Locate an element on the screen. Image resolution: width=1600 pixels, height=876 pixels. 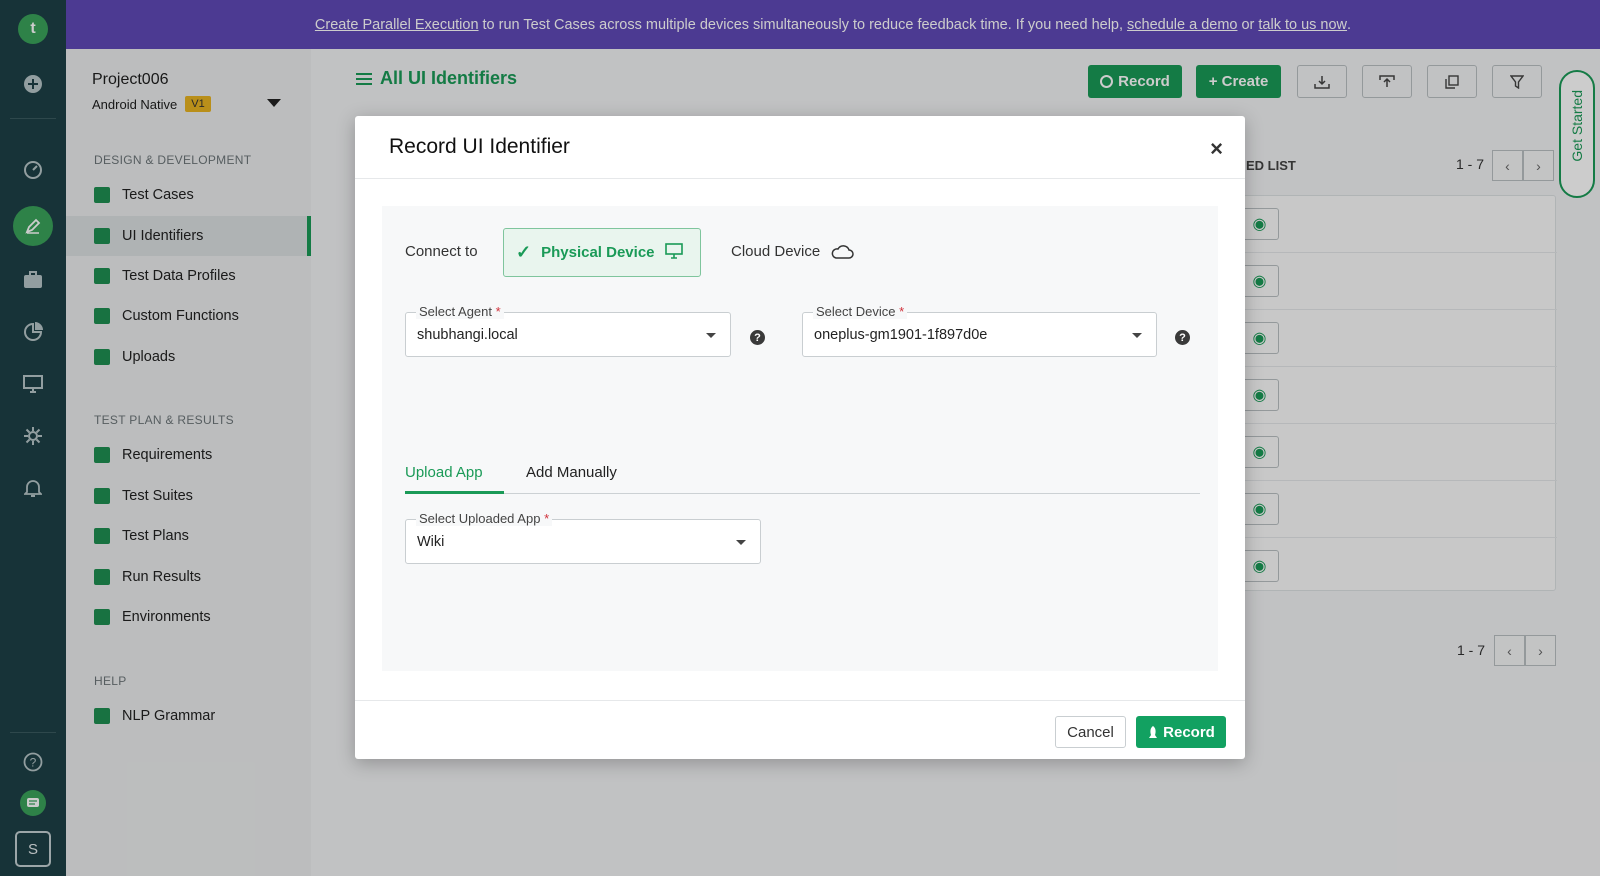
select-uploaded-app-dropdown: Select Uploaded App * Wiki is located at coordinates (583, 537).